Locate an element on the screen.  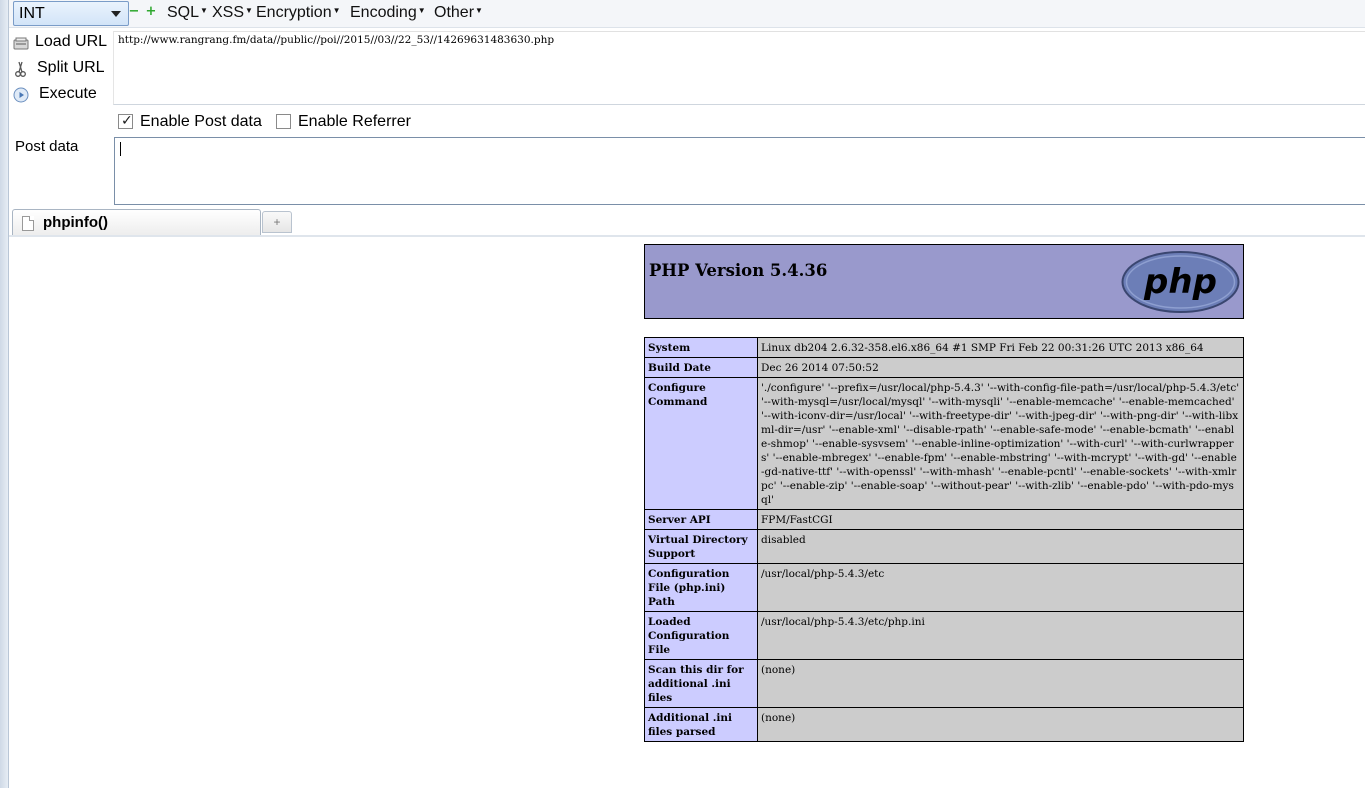
php-logo-text: php is located at coordinates (1180, 282).